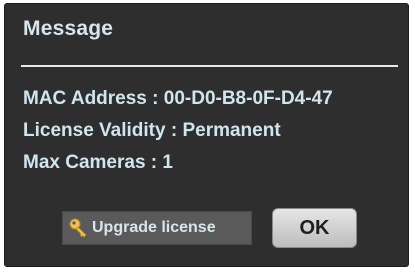 Image resolution: width=415 pixels, height=273 pixels. What do you see at coordinates (209, 66) in the screenshot?
I see `title-divider` at bounding box center [209, 66].